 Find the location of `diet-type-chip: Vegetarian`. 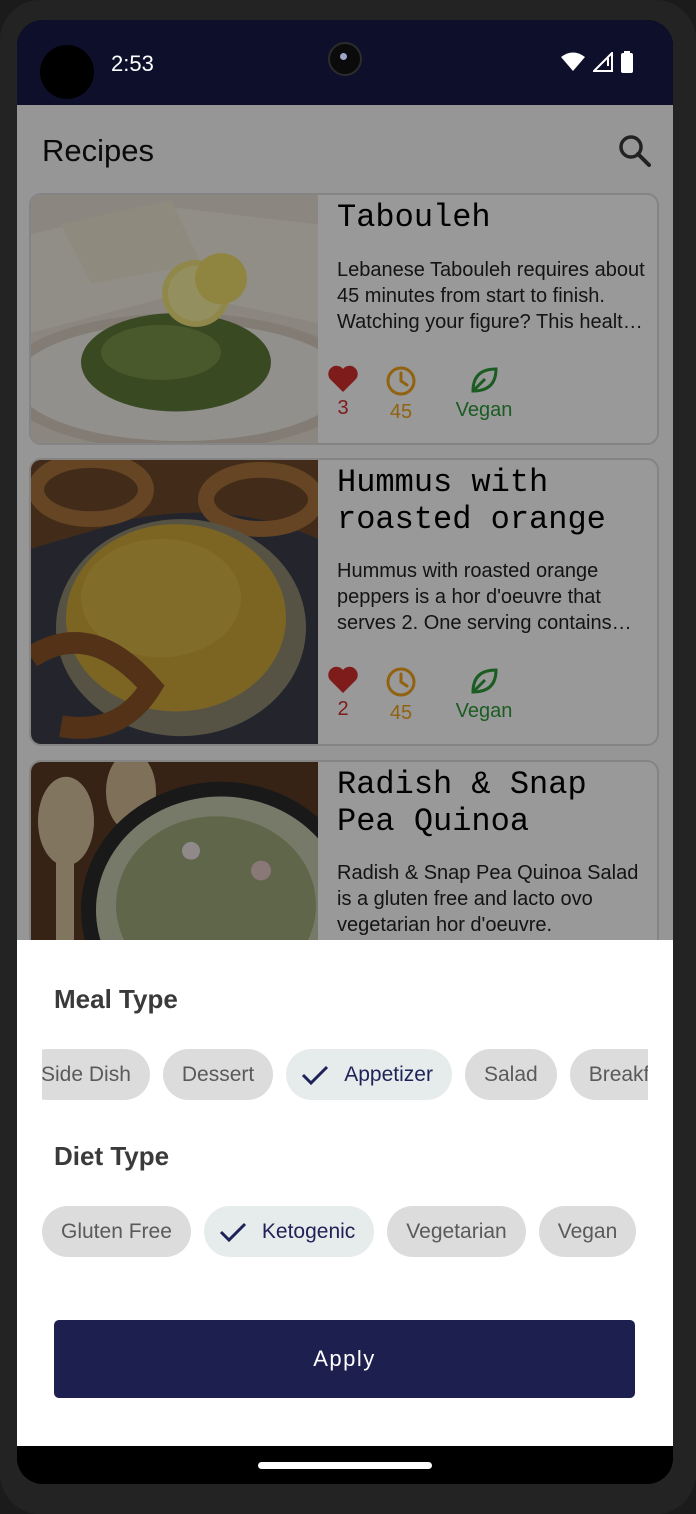

diet-type-chip: Vegetarian is located at coordinates (456, 1231).